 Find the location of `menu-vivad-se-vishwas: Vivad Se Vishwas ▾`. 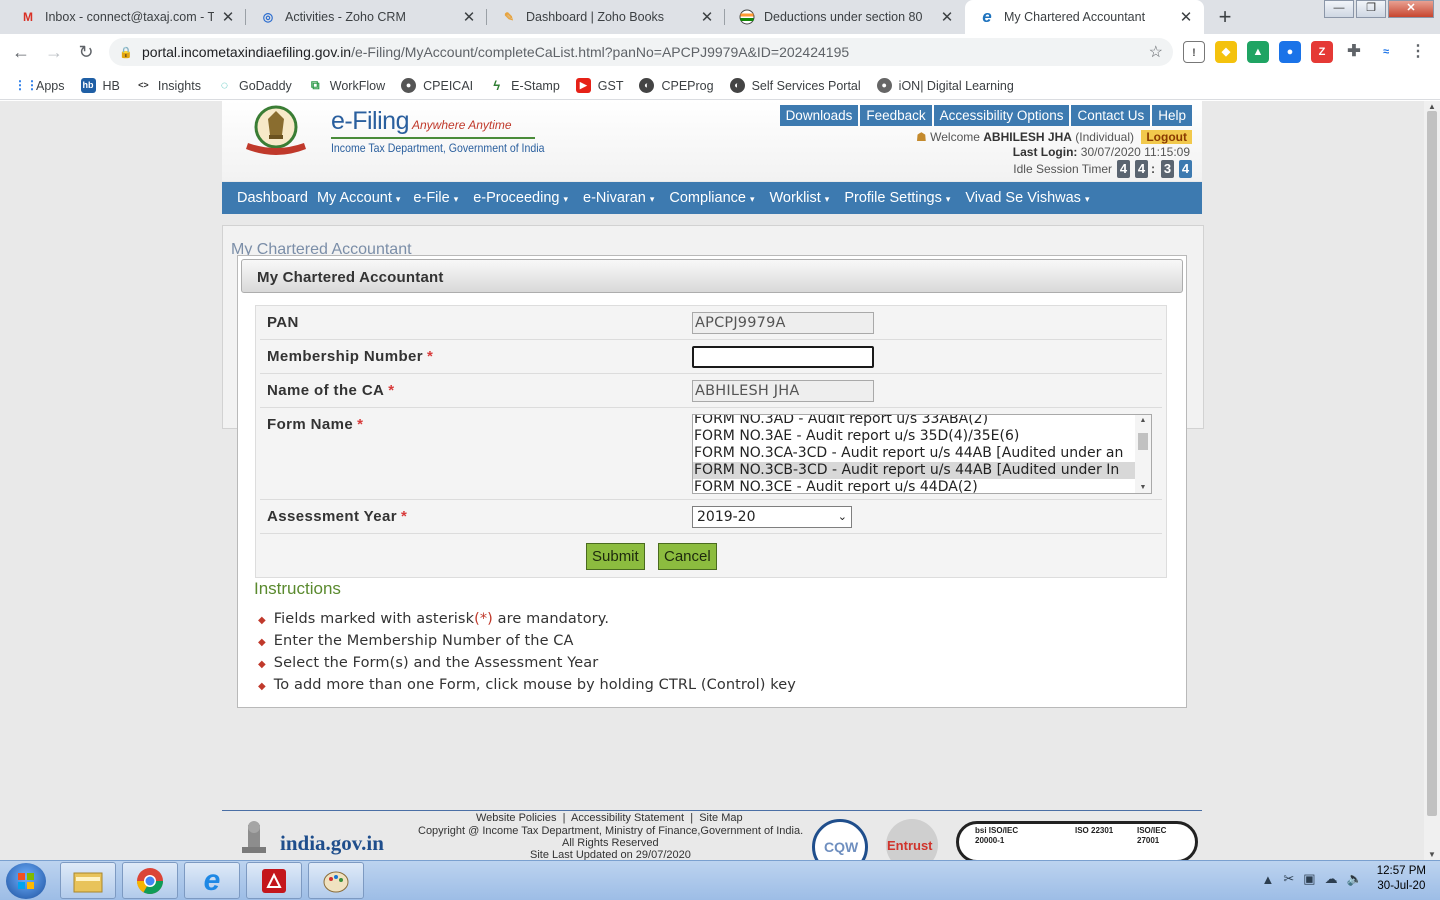

menu-vivad-se-vishwas: Vivad Se Vishwas ▾ is located at coordinates (1023, 198).